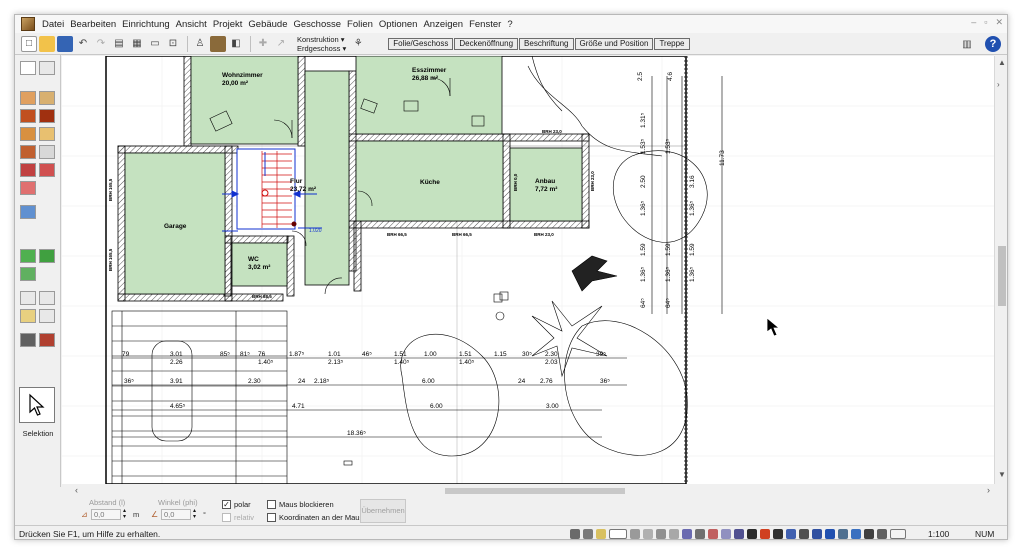 This screenshot has height=554, width=1023. I want to click on tab-treppe: Treppe, so click(672, 43).